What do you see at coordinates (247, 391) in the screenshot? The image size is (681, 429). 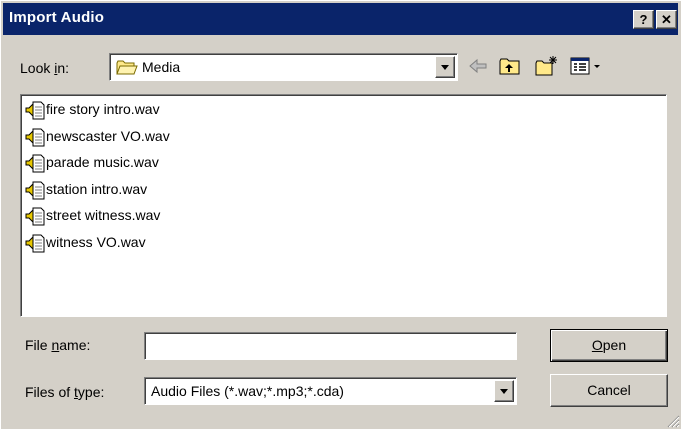 I see `file-type-value: Audio Files (*.wav;*.mp3;*.cda)` at bounding box center [247, 391].